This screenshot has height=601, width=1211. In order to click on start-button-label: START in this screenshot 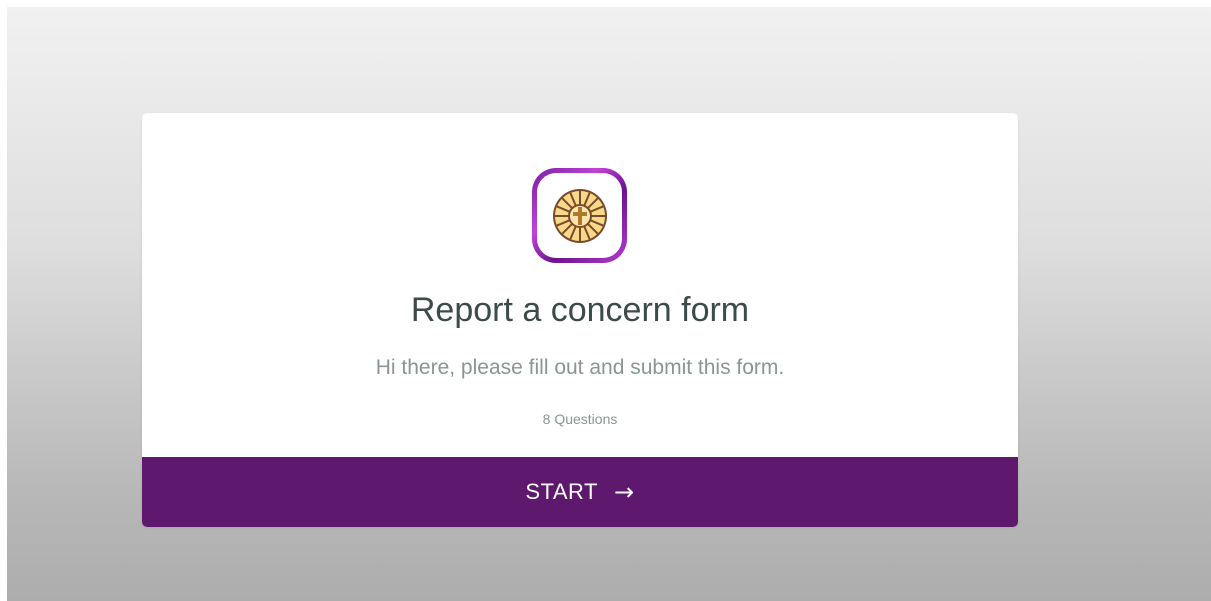, I will do `click(561, 491)`.